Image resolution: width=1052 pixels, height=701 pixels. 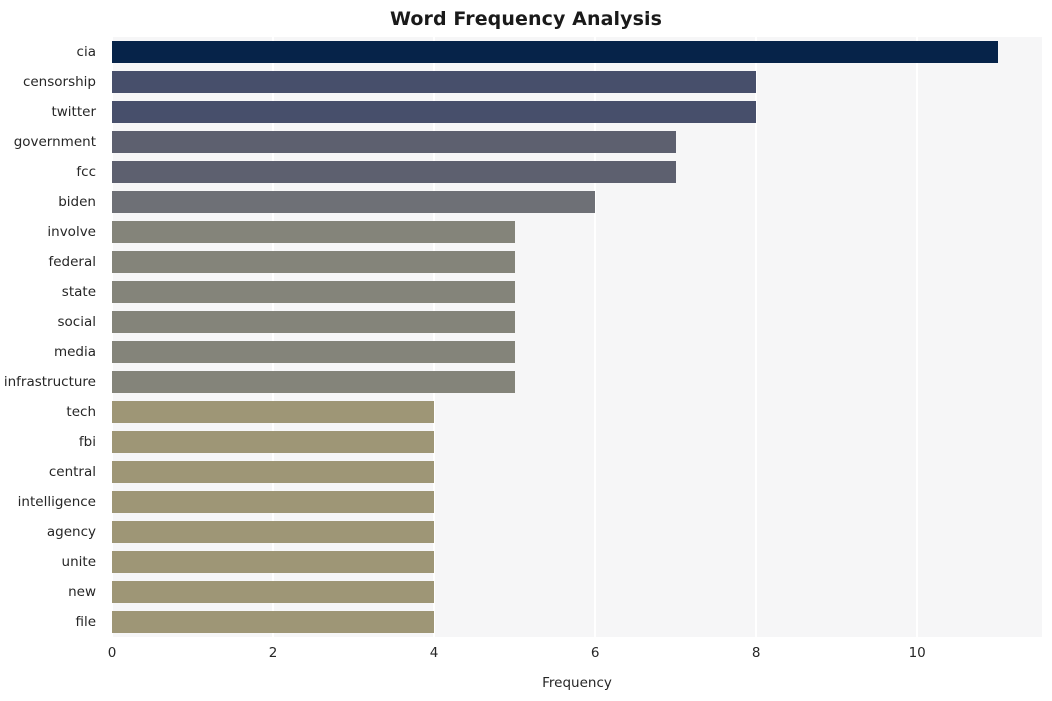 I want to click on bar-fbi, so click(x=273, y=442).